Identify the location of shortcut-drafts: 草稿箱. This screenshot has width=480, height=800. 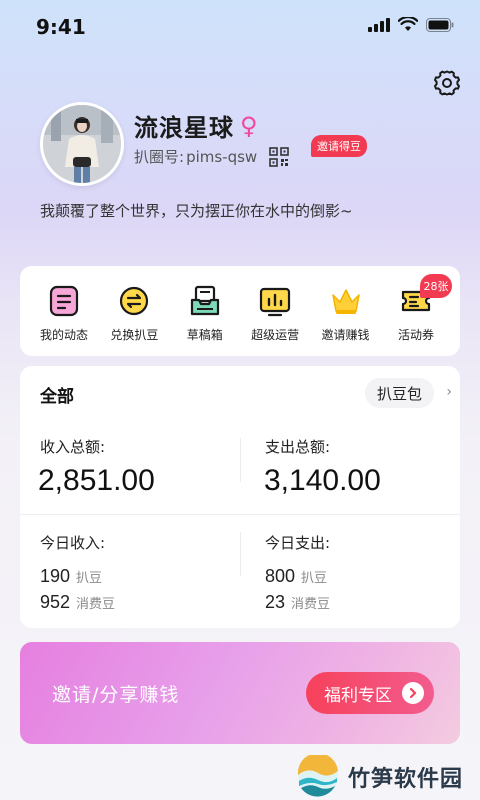
(205, 320).